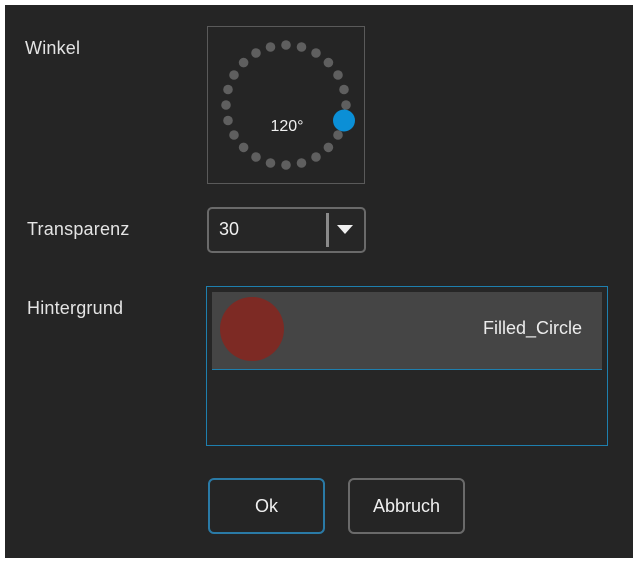  Describe the element at coordinates (287, 126) in the screenshot. I see `angle-value: 120°` at that location.